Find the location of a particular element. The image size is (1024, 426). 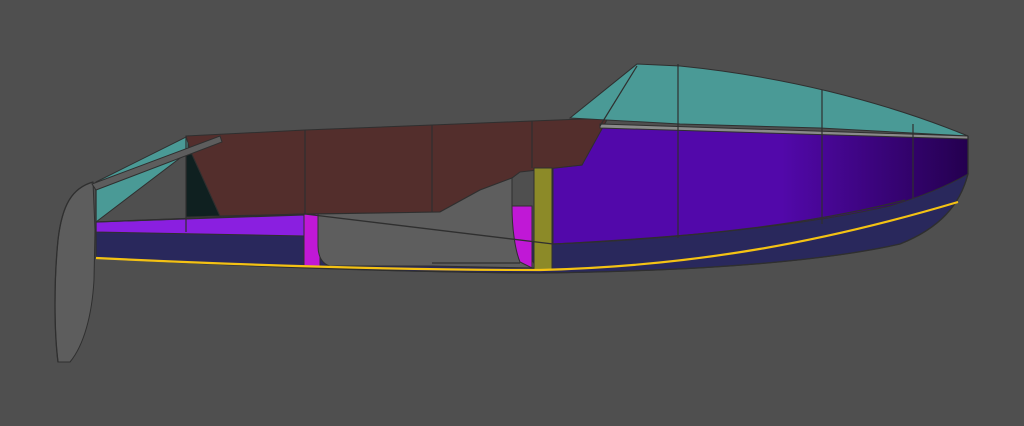

rudder is located at coordinates (75, 272).